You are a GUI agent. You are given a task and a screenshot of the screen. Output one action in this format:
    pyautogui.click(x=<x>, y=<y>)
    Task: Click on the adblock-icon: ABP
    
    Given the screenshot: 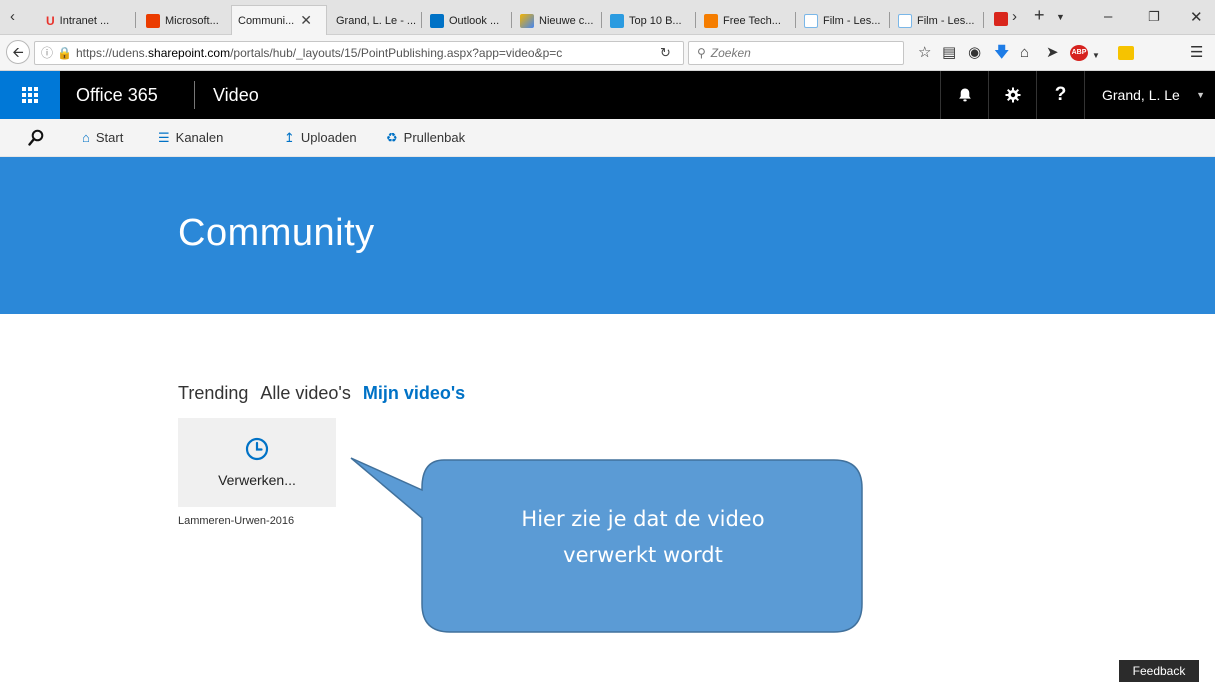 What is the action you would take?
    pyautogui.click(x=1079, y=53)
    